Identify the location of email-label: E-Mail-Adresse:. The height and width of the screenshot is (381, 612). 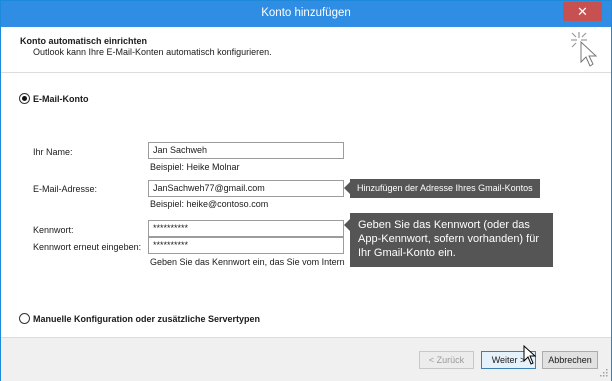
(65, 189).